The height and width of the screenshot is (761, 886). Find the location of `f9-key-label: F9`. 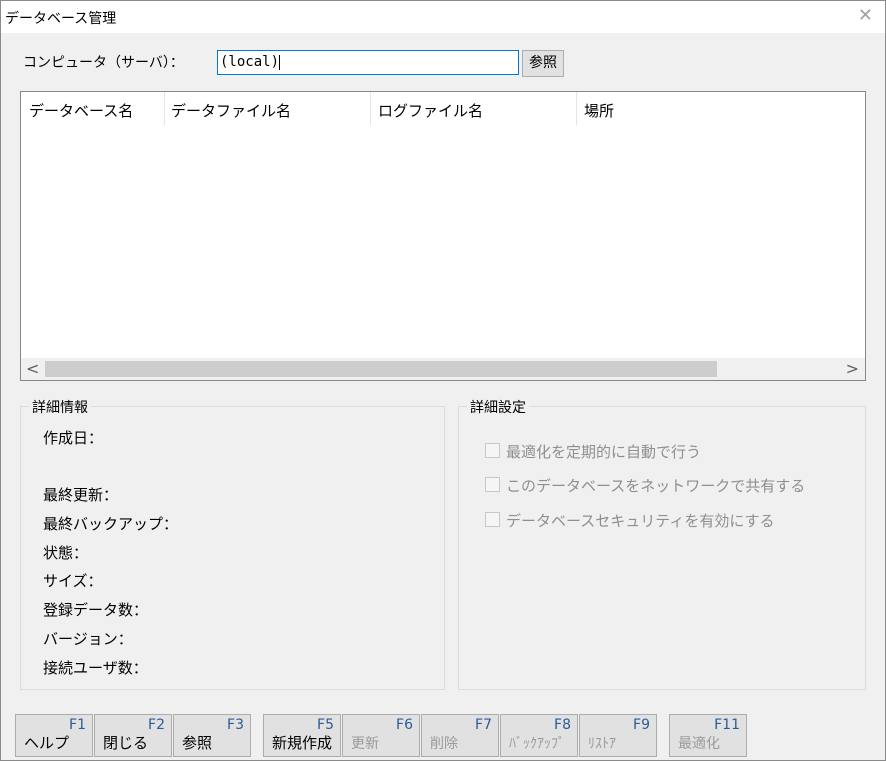

f9-key-label: F9 is located at coordinates (641, 725).